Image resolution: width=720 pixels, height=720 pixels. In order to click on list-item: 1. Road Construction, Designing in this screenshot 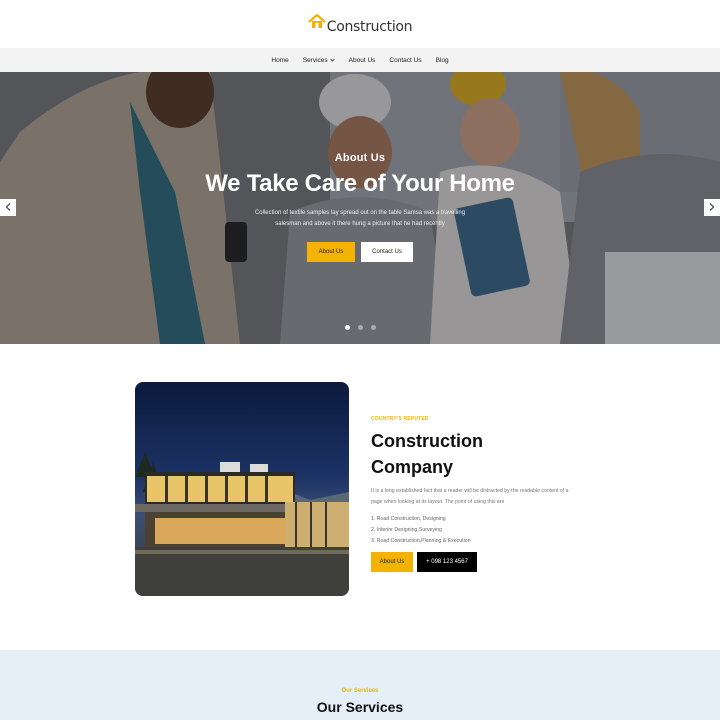, I will do `click(408, 519)`.